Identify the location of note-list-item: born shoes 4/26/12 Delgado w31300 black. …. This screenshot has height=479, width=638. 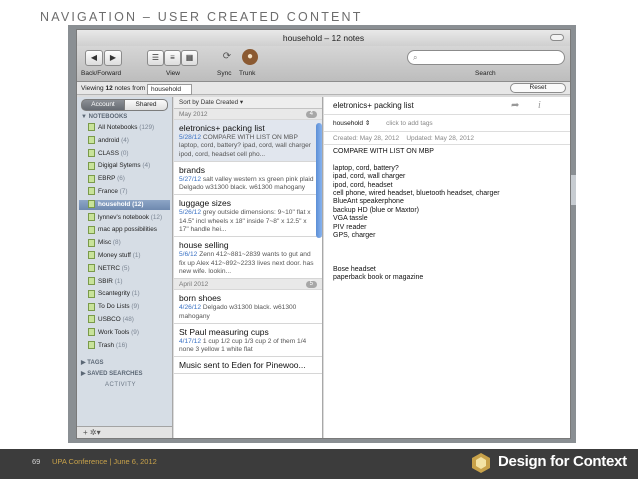
(248, 307).